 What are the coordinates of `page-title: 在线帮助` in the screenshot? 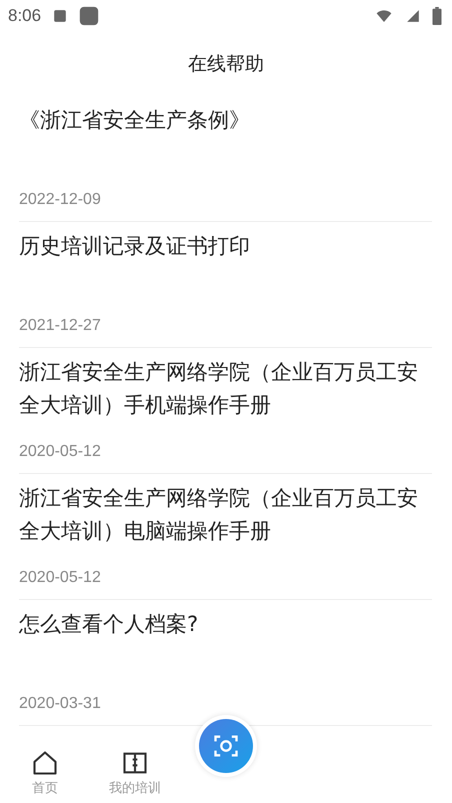 It's located at (226, 64).